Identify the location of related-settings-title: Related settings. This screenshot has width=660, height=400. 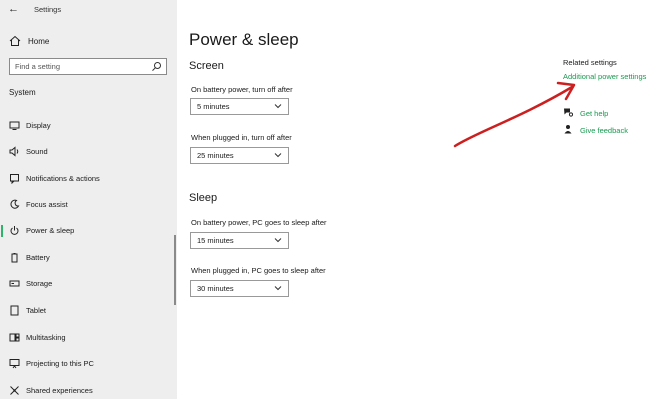
(590, 62).